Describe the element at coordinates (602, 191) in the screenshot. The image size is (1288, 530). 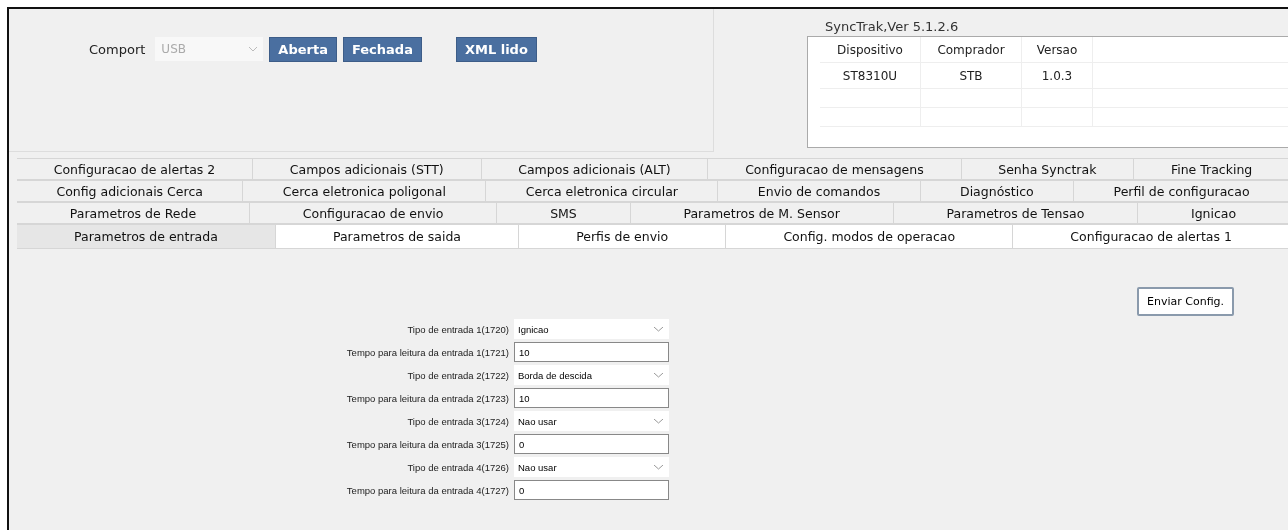
I see `tab: Cerca eletronica circular` at that location.